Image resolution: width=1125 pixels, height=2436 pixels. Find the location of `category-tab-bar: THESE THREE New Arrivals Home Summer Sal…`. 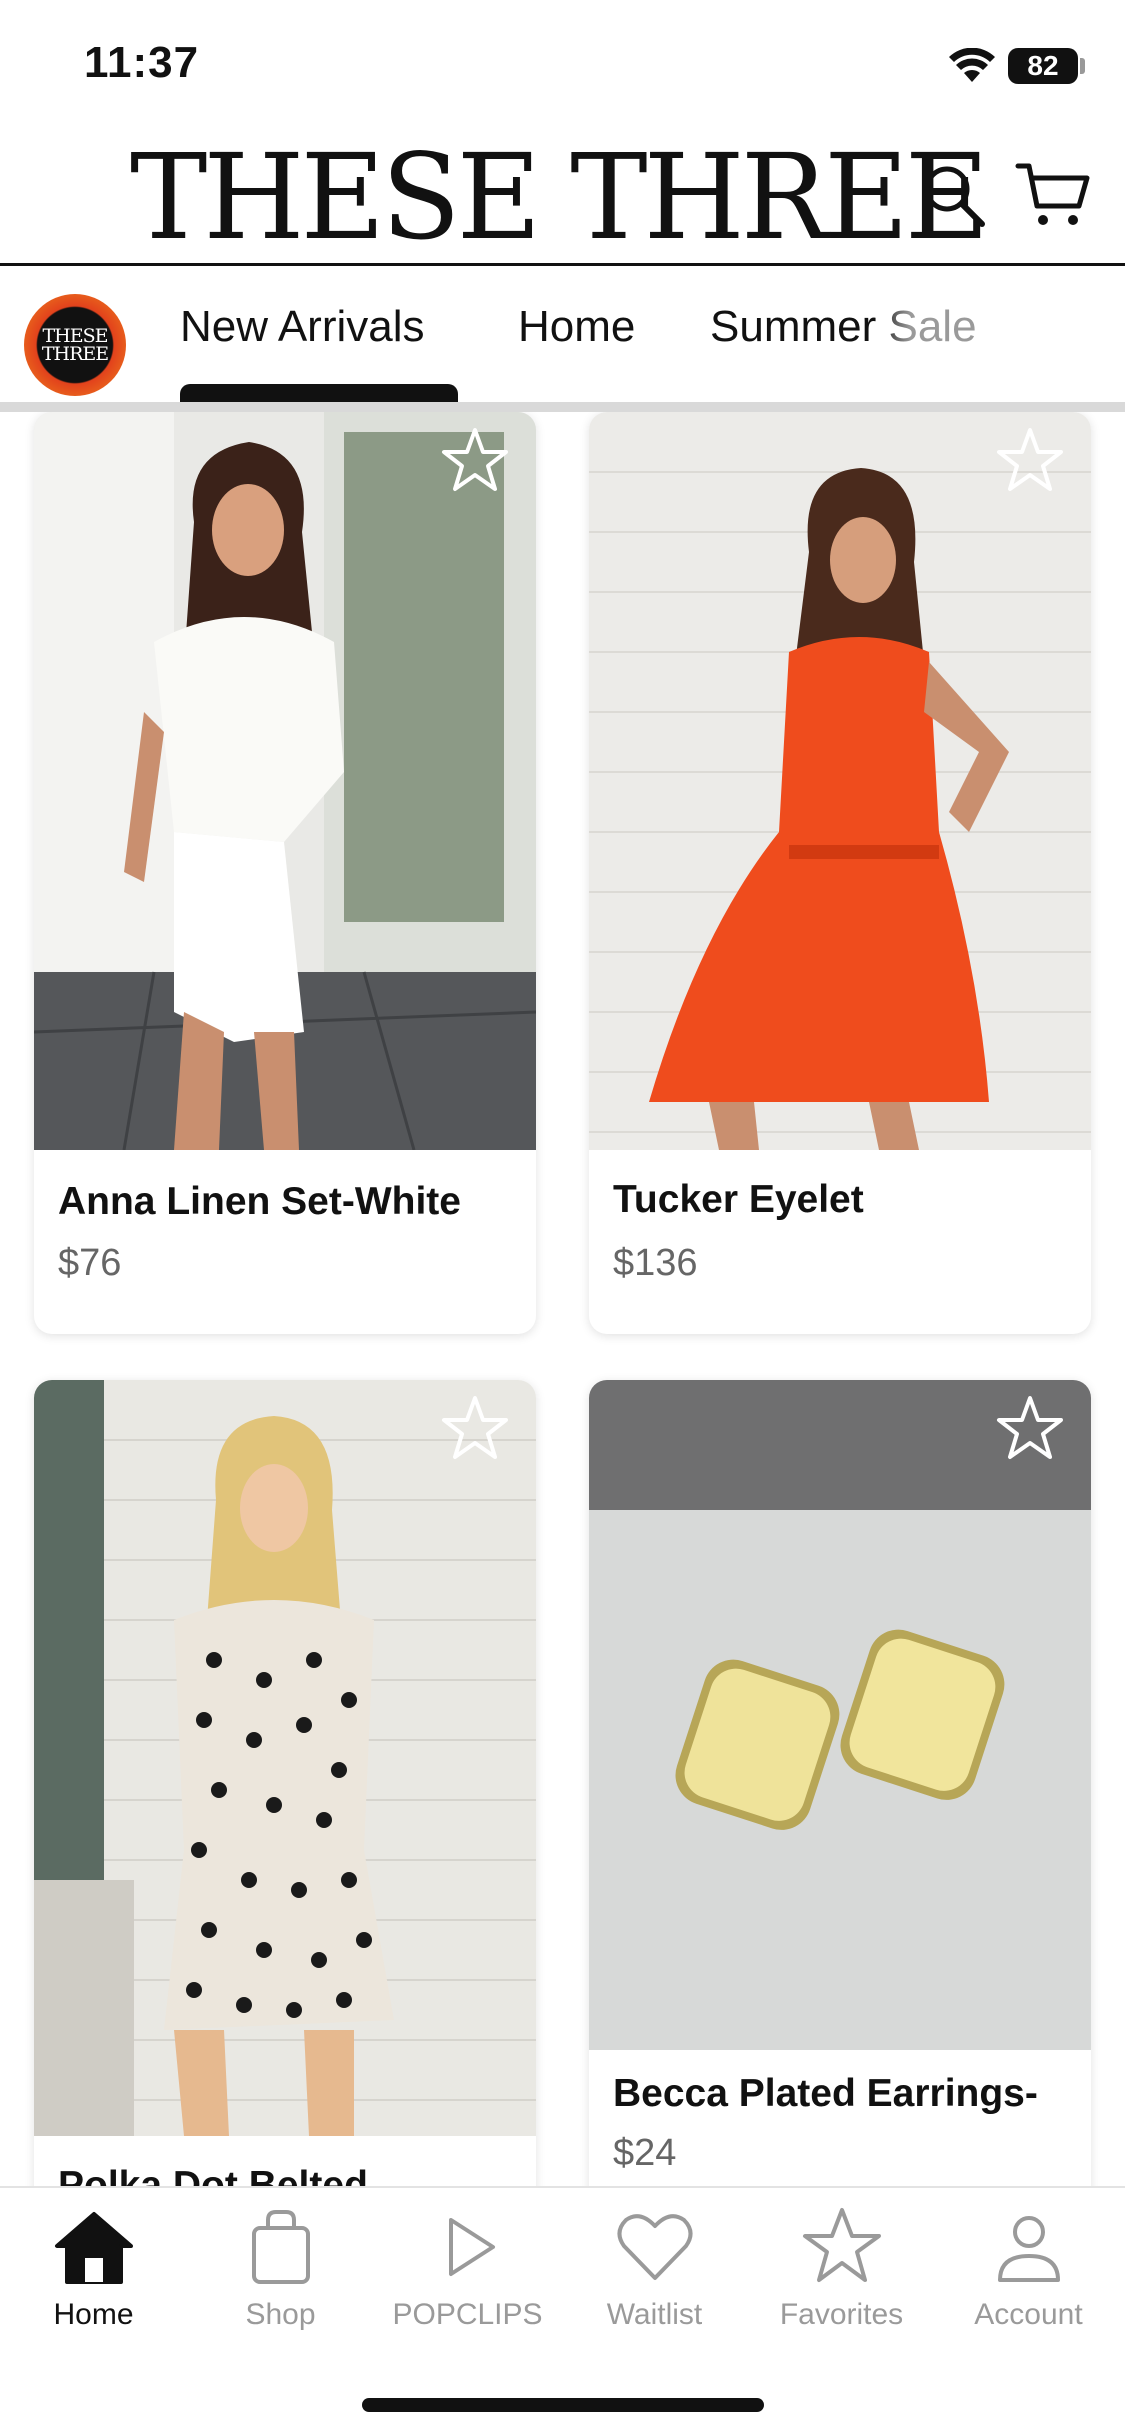

category-tab-bar: THESE THREE New Arrivals Home Summer Sal… is located at coordinates (562, 336).